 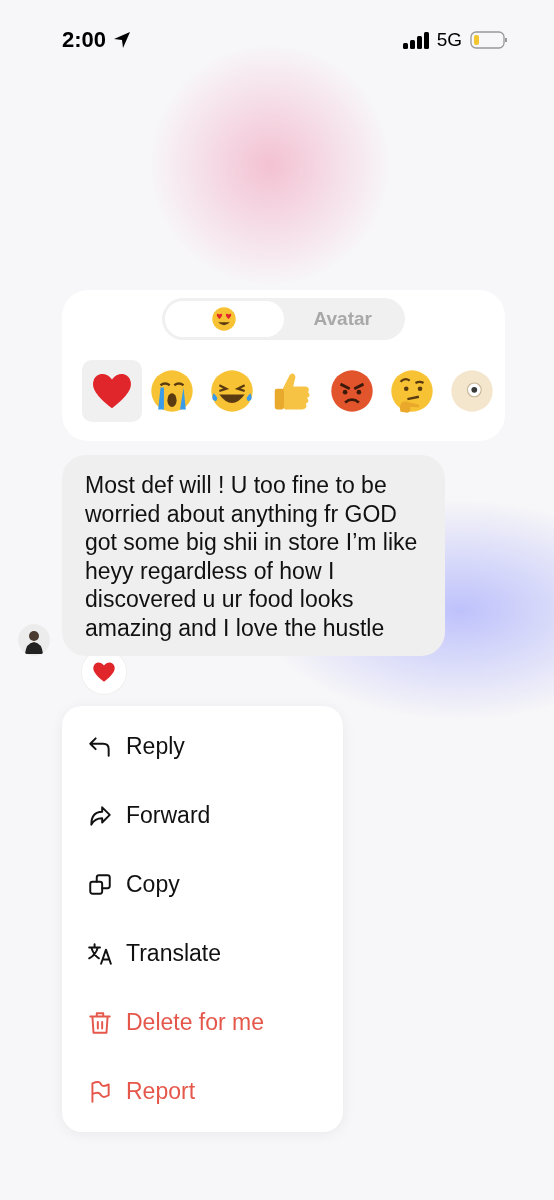 I want to click on angry-emoji-icon, so click(x=352, y=391).